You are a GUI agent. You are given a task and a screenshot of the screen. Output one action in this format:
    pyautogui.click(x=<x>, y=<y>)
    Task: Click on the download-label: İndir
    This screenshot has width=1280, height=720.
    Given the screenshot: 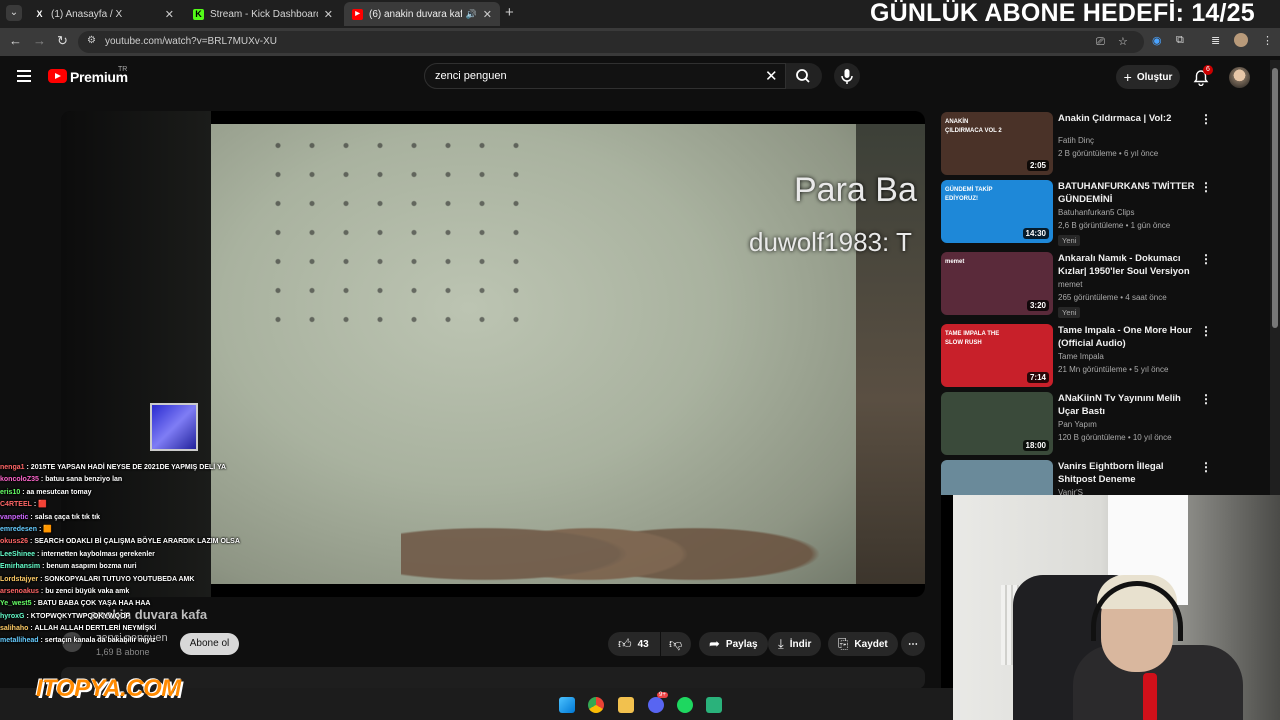 What is the action you would take?
    pyautogui.click(x=800, y=644)
    